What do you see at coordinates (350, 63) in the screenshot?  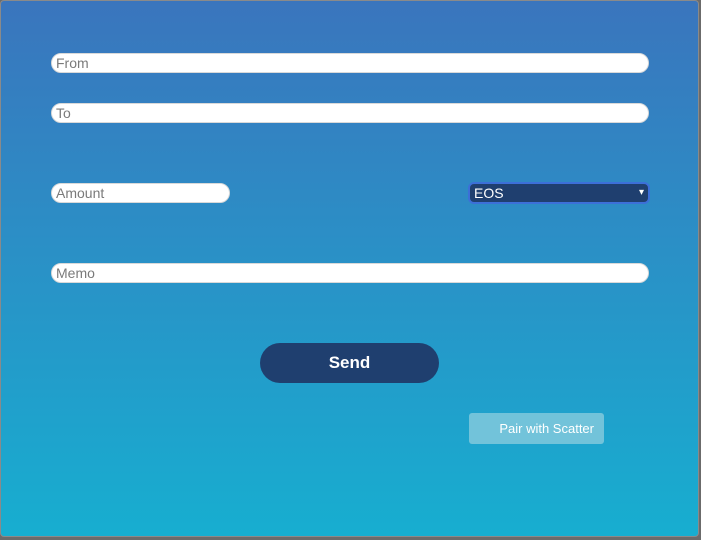 I see `from-field` at bounding box center [350, 63].